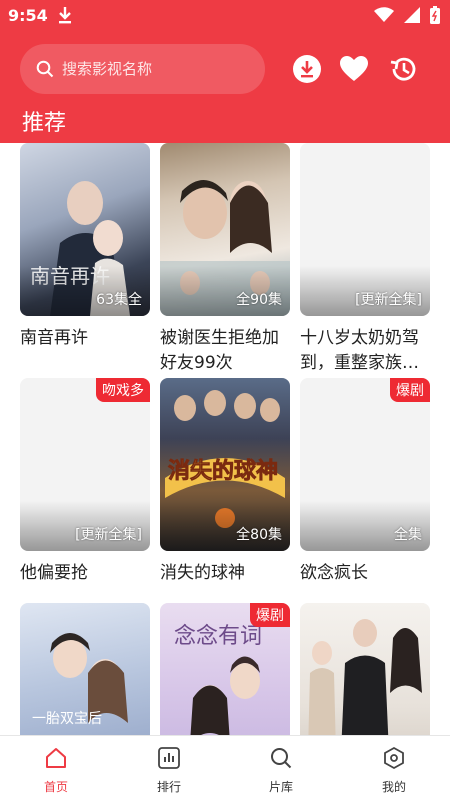 This screenshot has height=801, width=450. What do you see at coordinates (55, 787) in the screenshot?
I see `nav-home-label: 首页` at bounding box center [55, 787].